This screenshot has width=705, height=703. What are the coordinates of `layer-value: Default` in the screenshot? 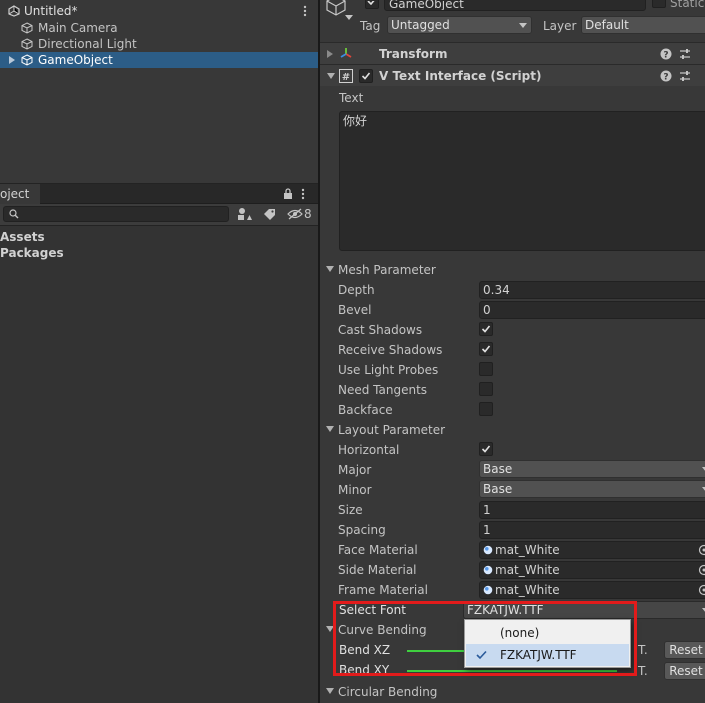 It's located at (607, 25).